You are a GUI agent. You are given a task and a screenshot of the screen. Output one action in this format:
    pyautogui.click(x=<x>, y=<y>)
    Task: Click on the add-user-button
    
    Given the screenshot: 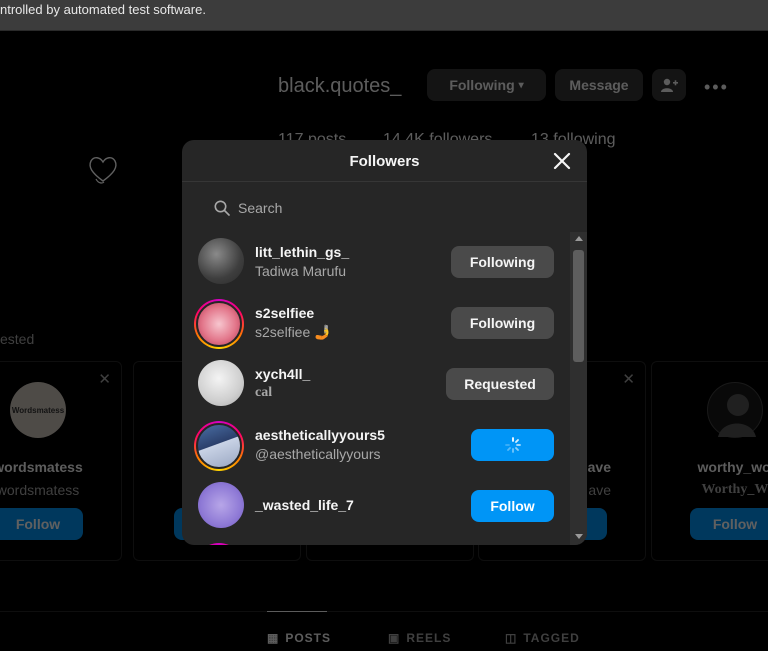 What is the action you would take?
    pyautogui.click(x=669, y=85)
    